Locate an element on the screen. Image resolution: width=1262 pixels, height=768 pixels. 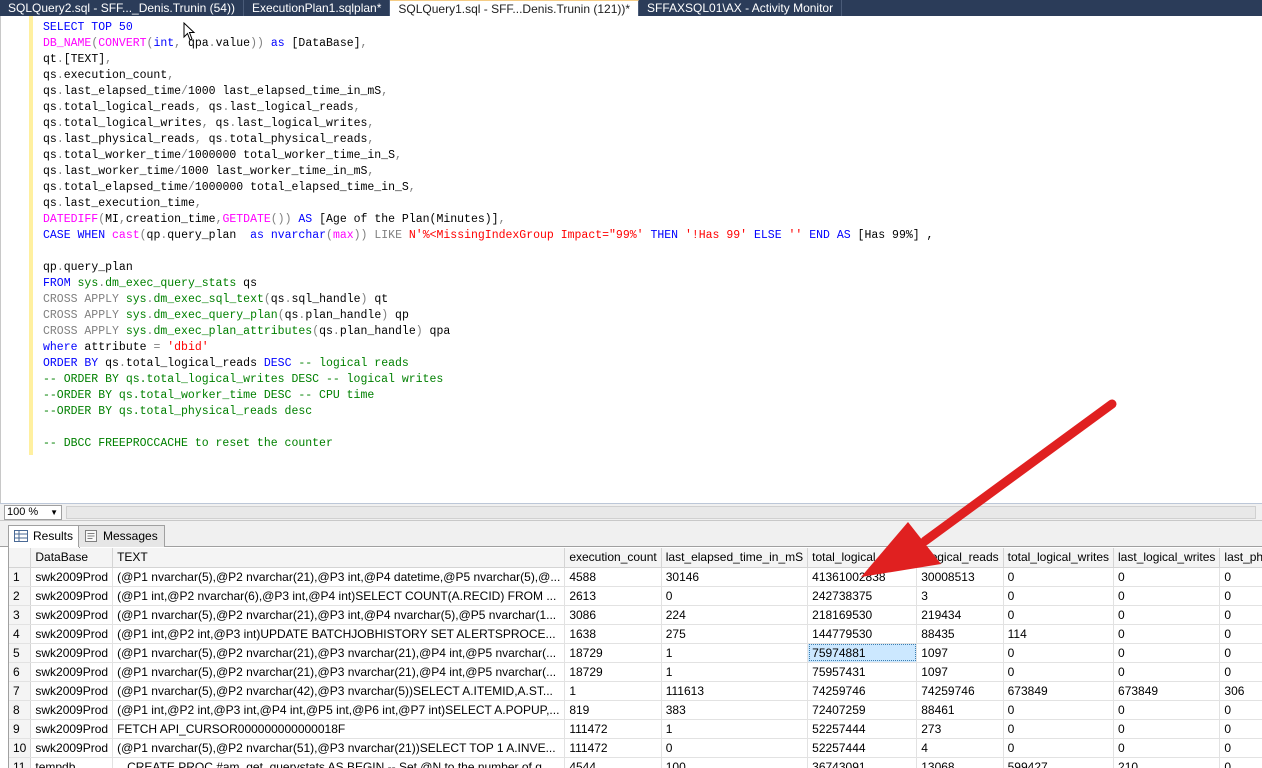
column-header: TEXT is located at coordinates (339, 558).